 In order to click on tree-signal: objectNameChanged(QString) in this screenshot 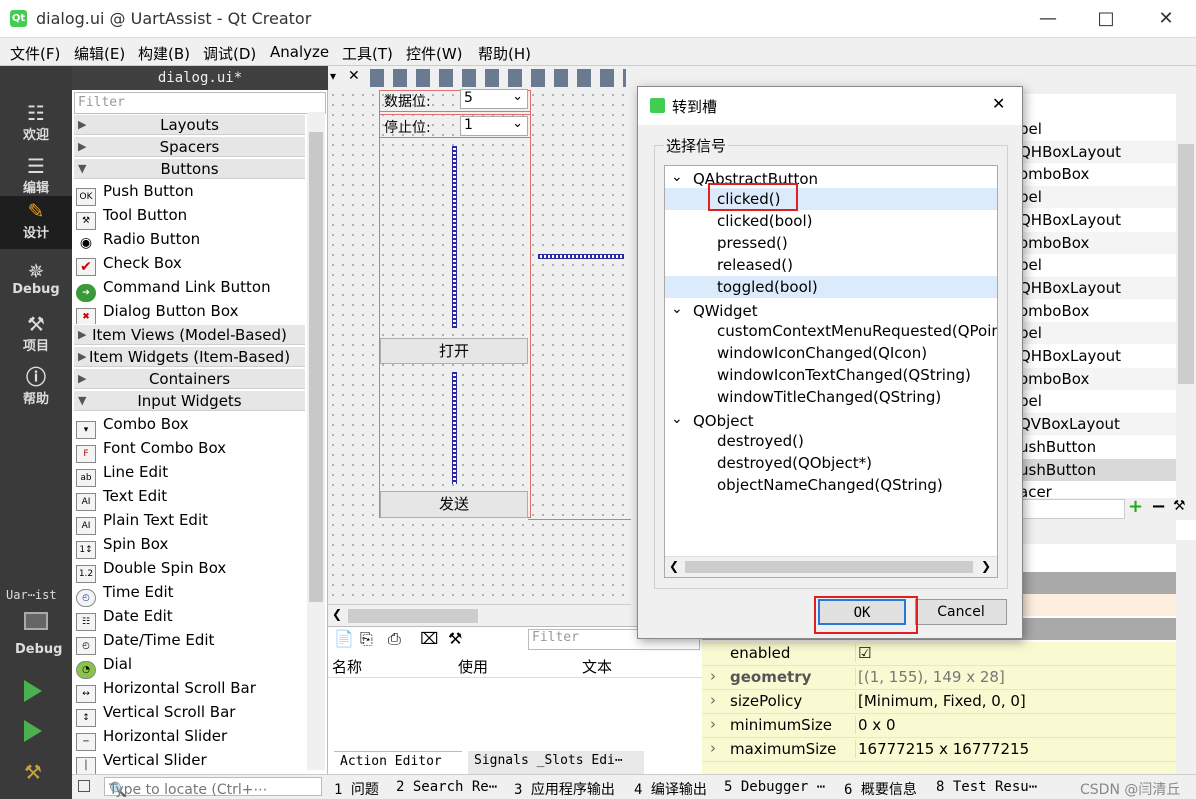, I will do `click(831, 485)`.